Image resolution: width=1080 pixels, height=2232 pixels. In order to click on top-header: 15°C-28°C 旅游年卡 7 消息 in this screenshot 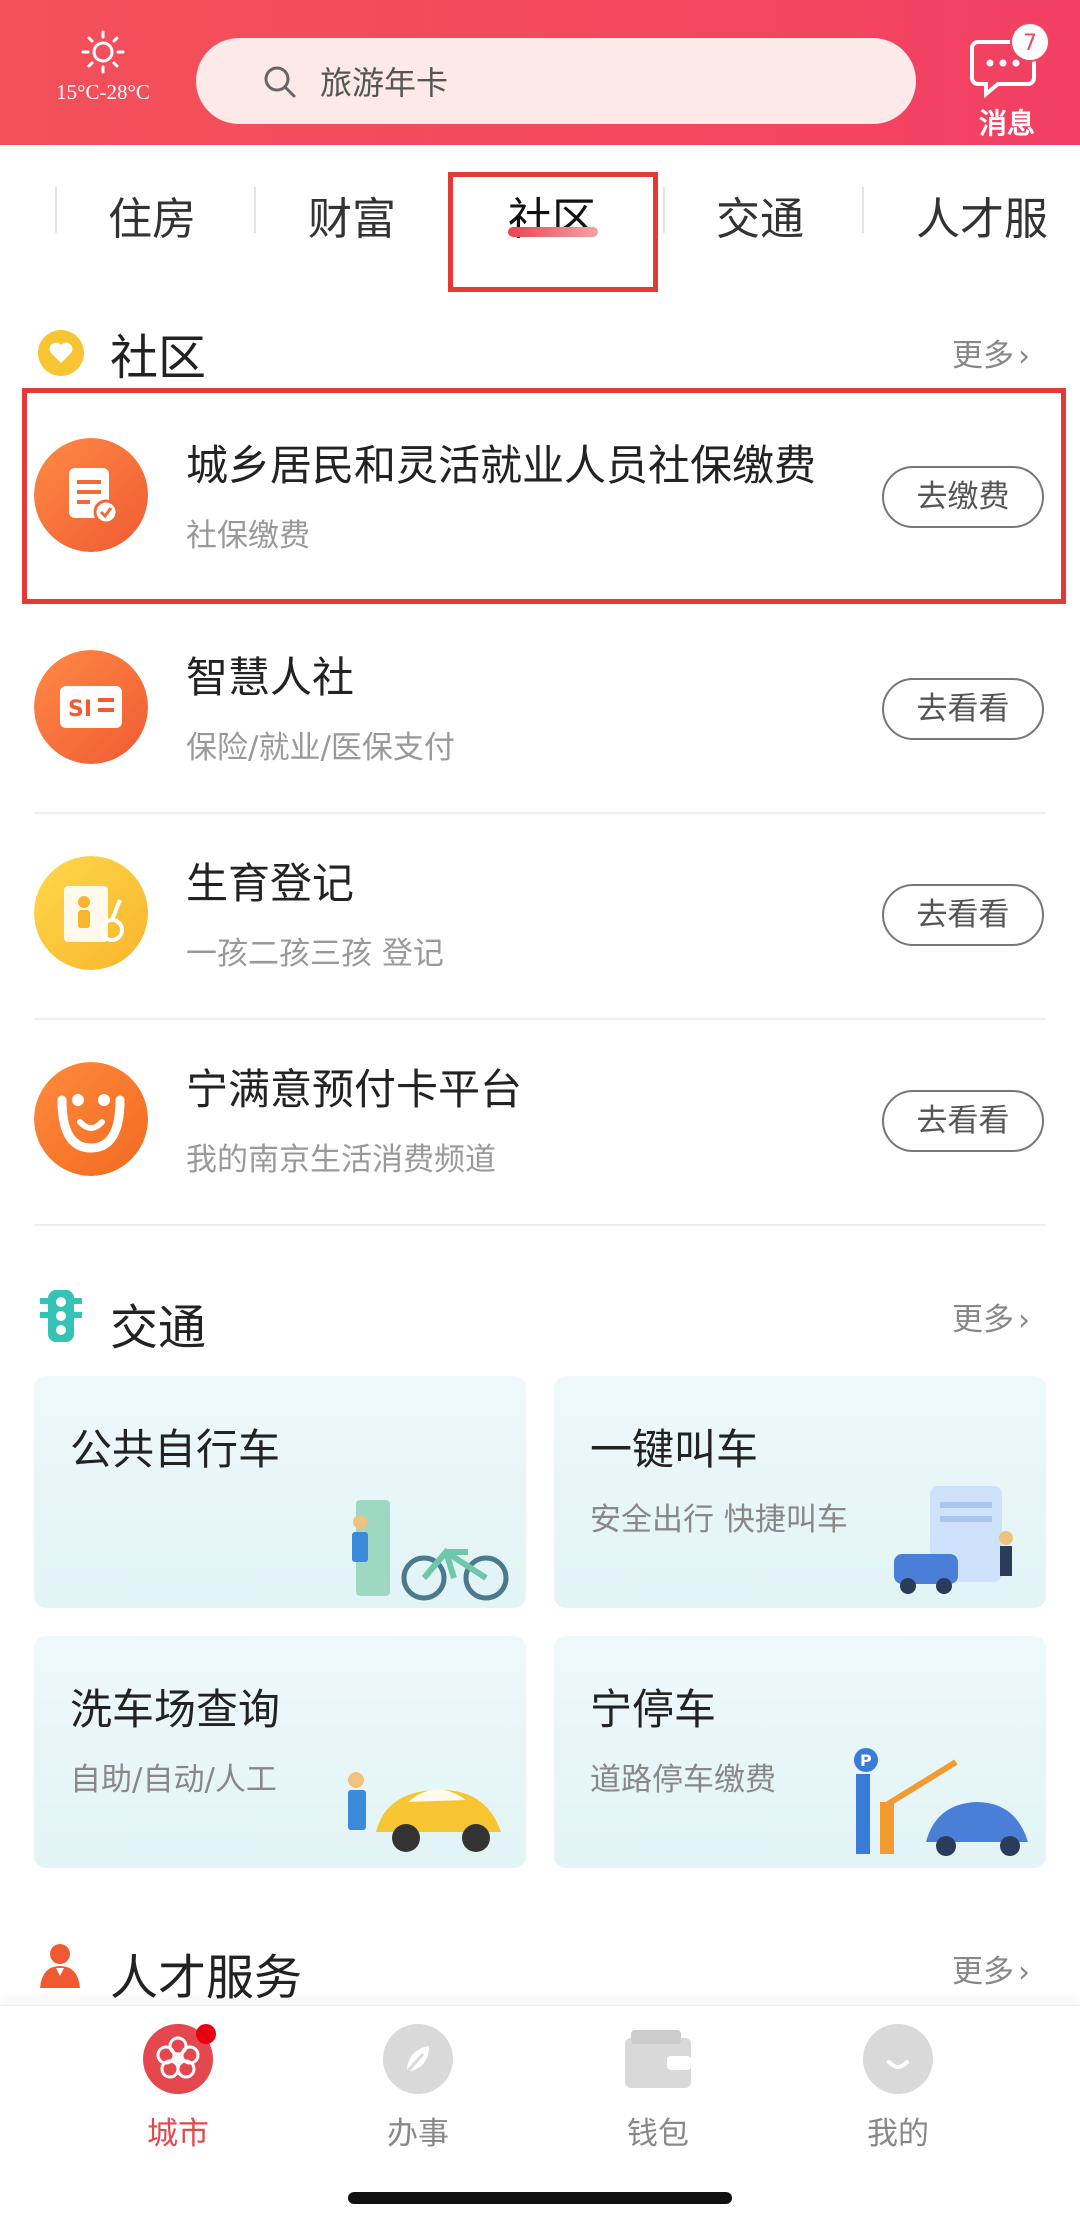, I will do `click(540, 72)`.